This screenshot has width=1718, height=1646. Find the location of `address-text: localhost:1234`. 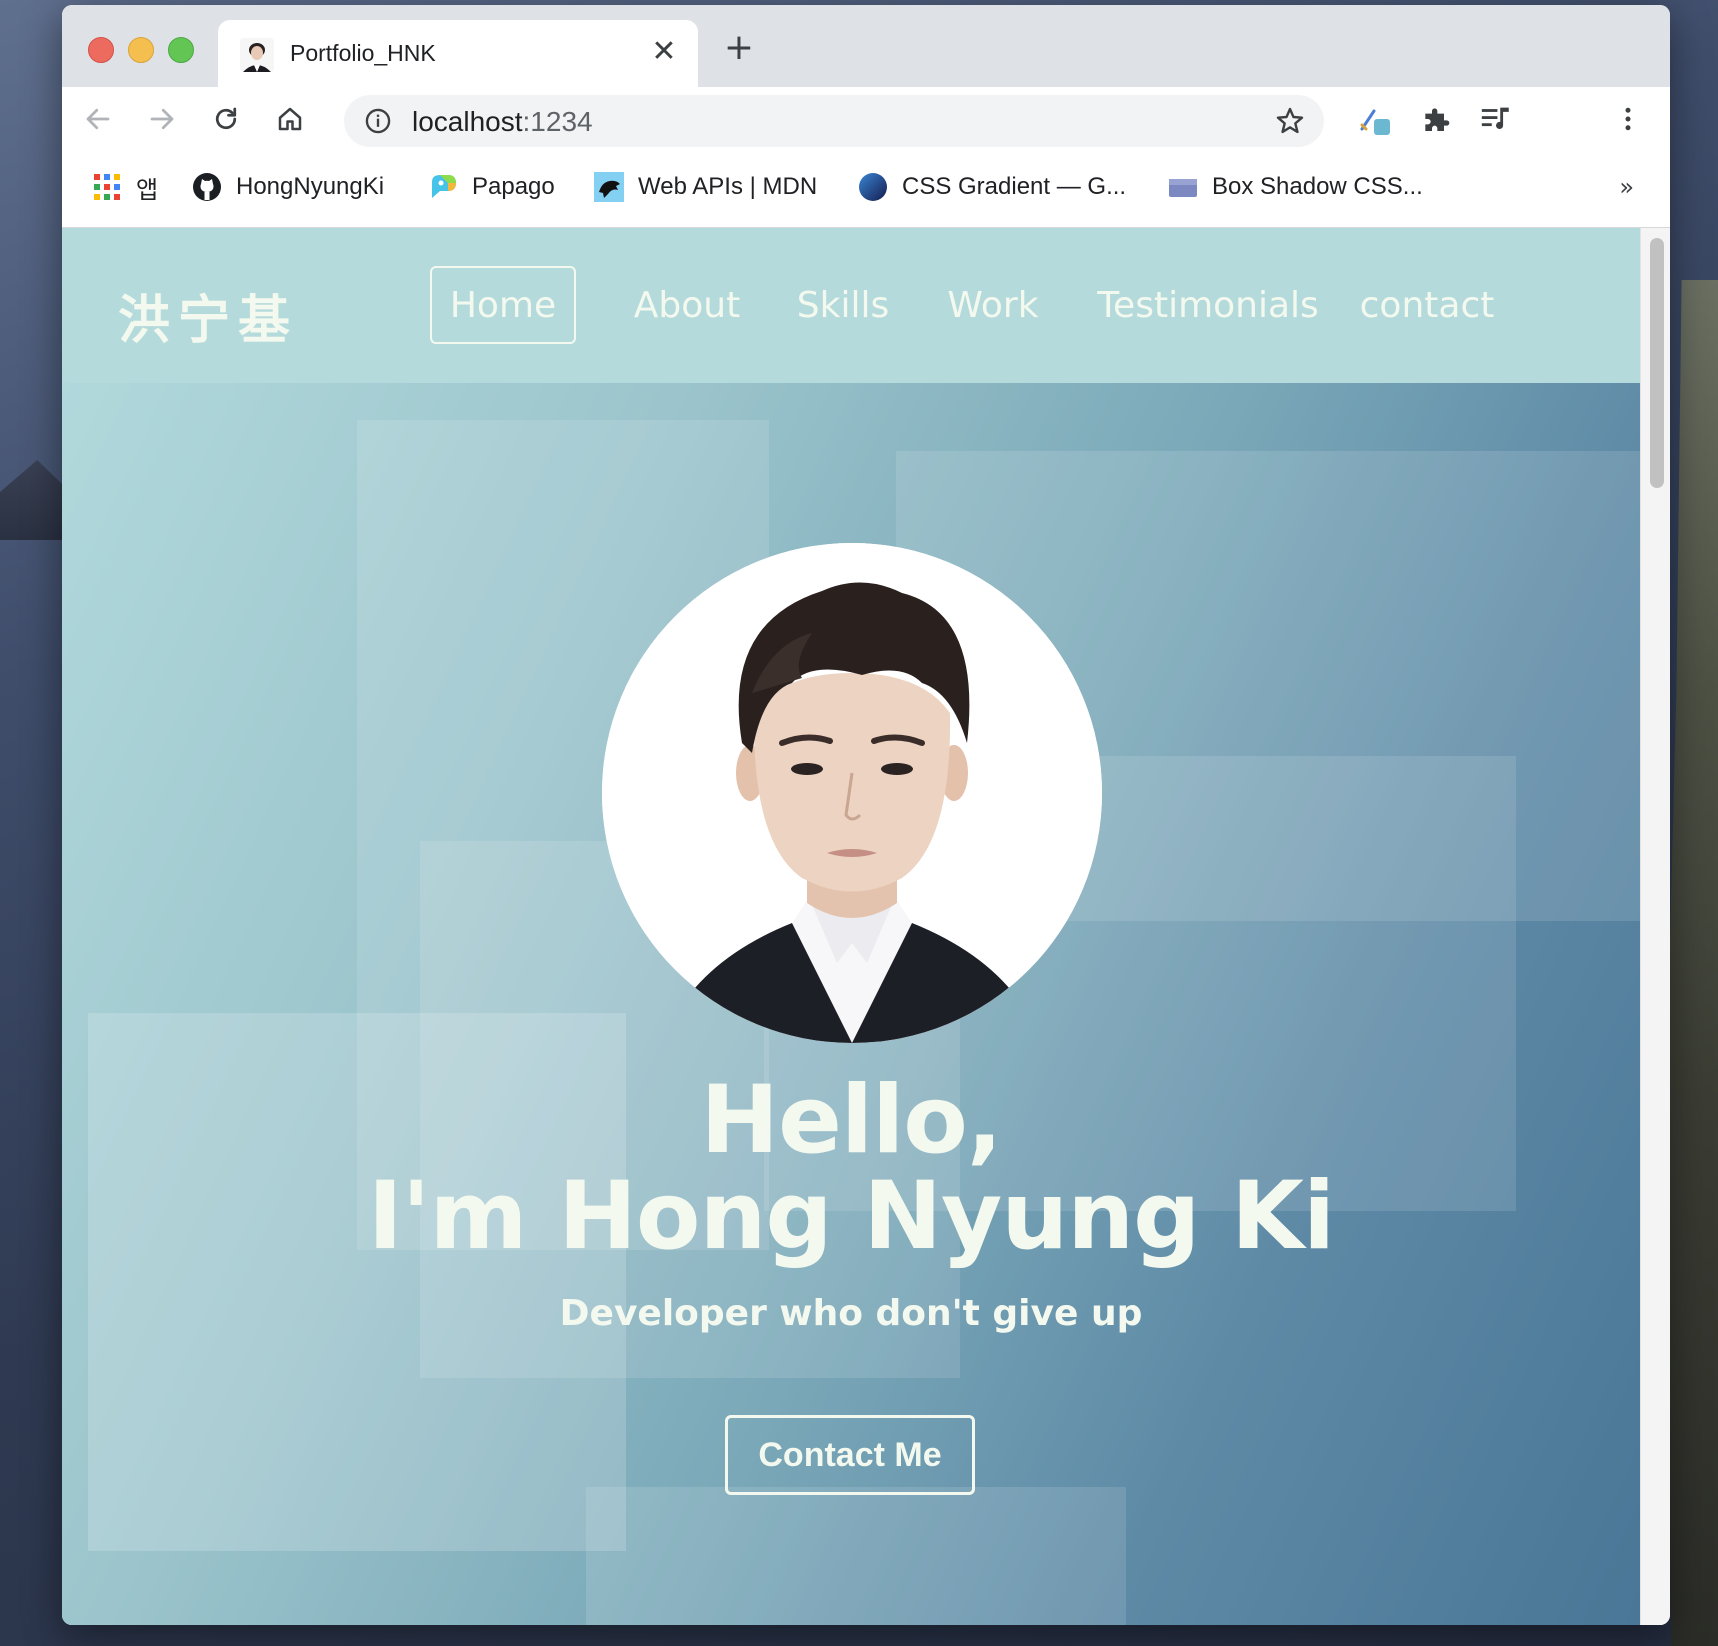

address-text: localhost:1234 is located at coordinates (502, 122).